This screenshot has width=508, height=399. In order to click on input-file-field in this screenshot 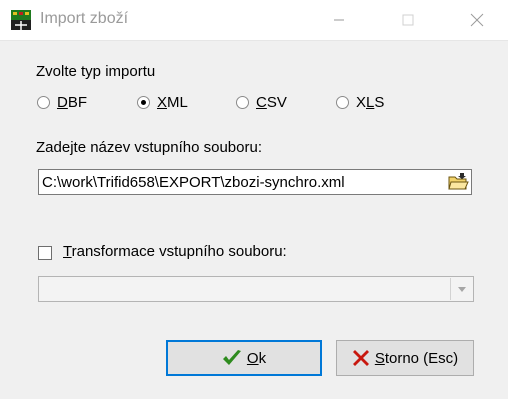, I will do `click(240, 182)`.